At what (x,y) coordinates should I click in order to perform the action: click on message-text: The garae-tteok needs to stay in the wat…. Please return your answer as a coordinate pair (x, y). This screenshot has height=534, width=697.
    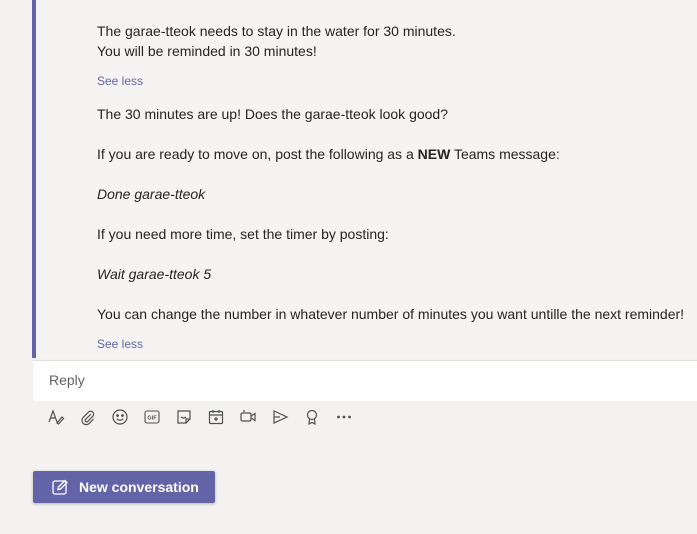
    Looking at the image, I should click on (276, 31).